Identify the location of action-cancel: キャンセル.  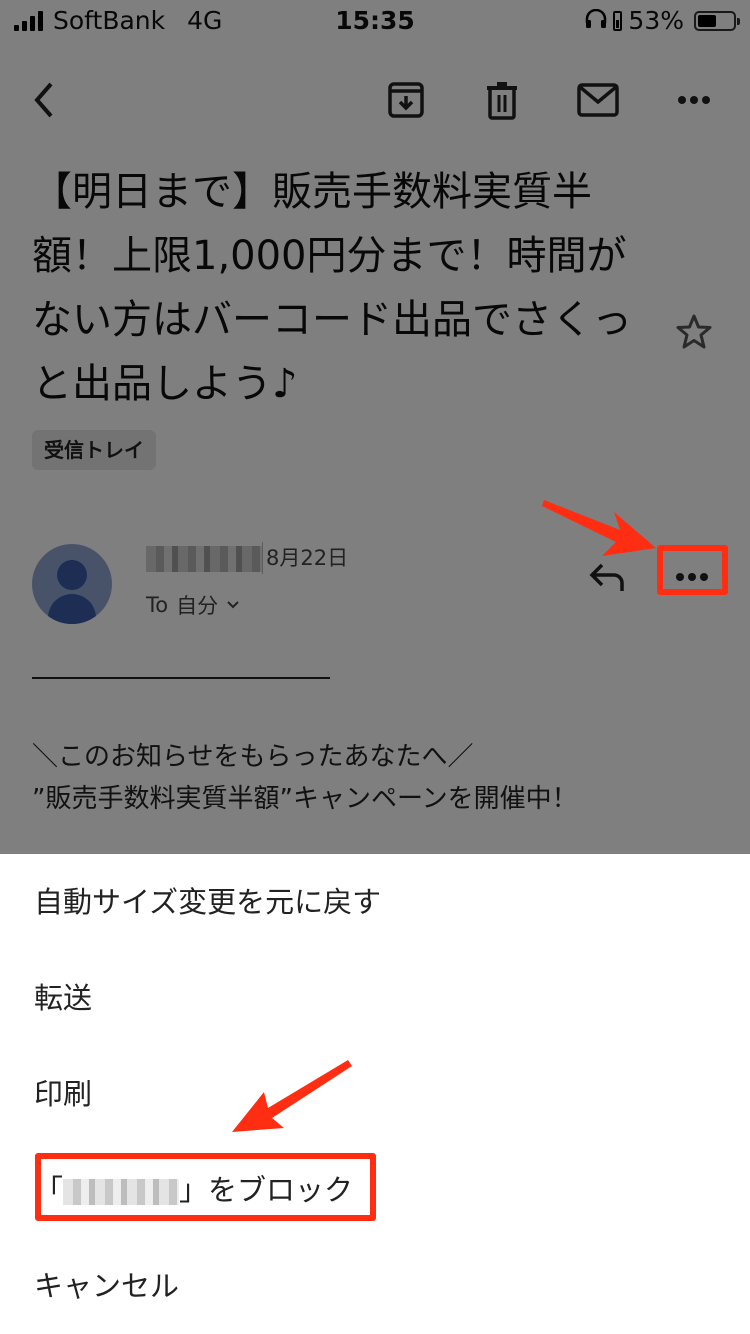
(106, 1286).